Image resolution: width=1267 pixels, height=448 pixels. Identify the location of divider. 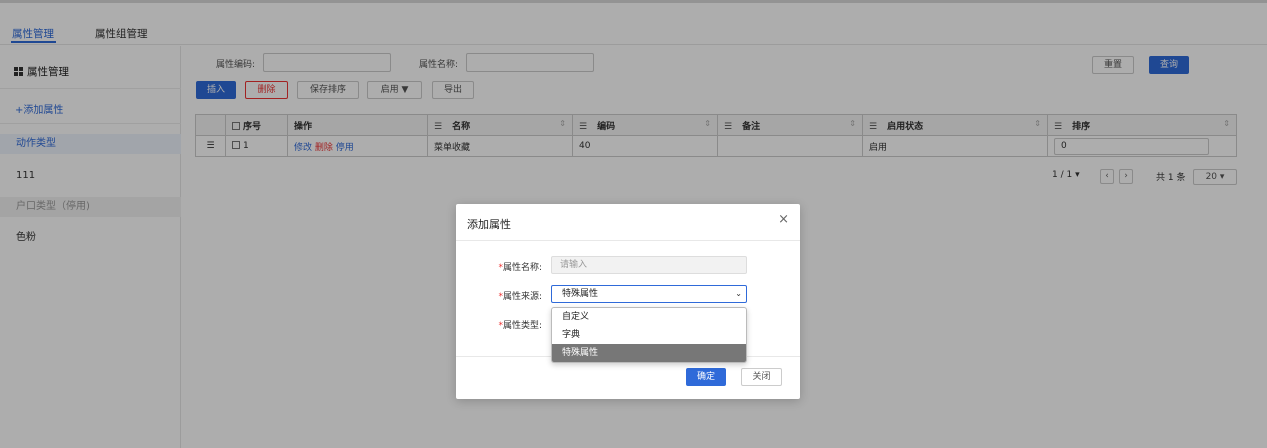
(628, 240).